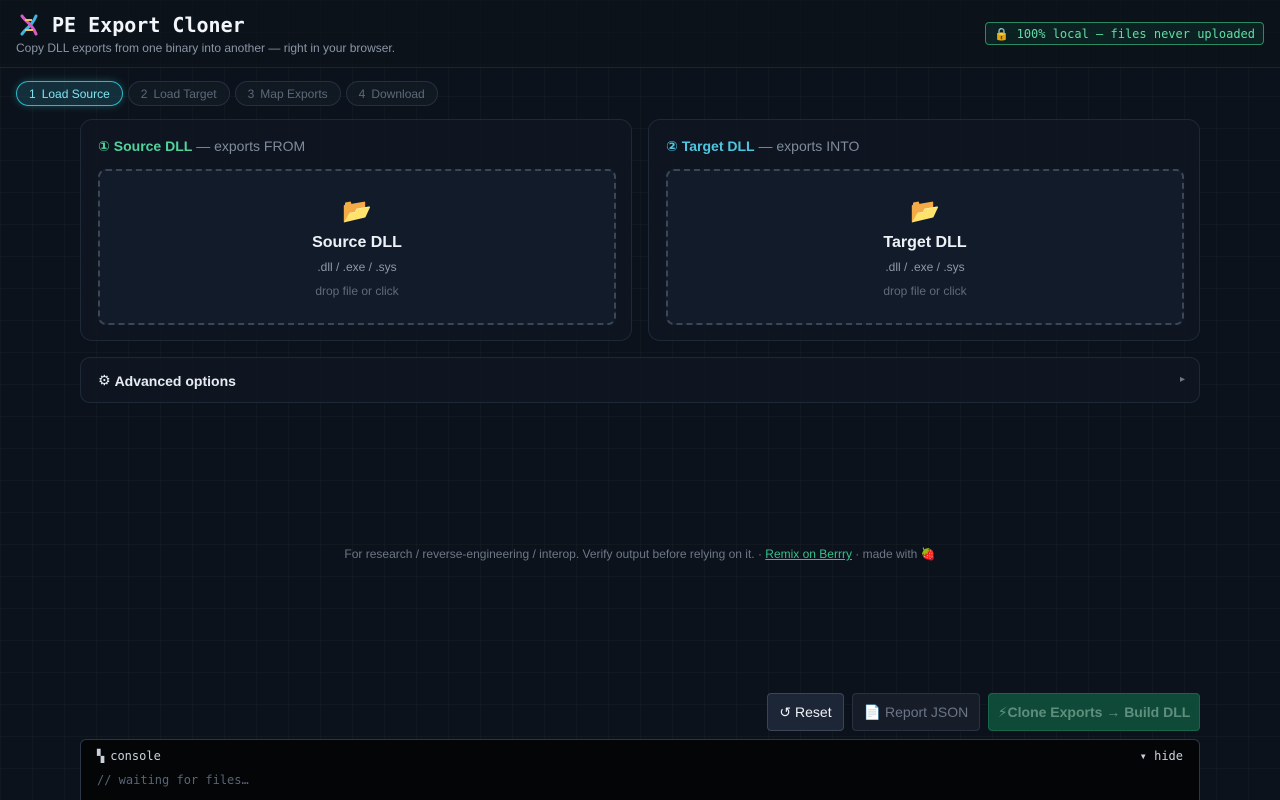 The image size is (1280, 800). I want to click on target-dropzone-hint: drop file or click, so click(925, 291).